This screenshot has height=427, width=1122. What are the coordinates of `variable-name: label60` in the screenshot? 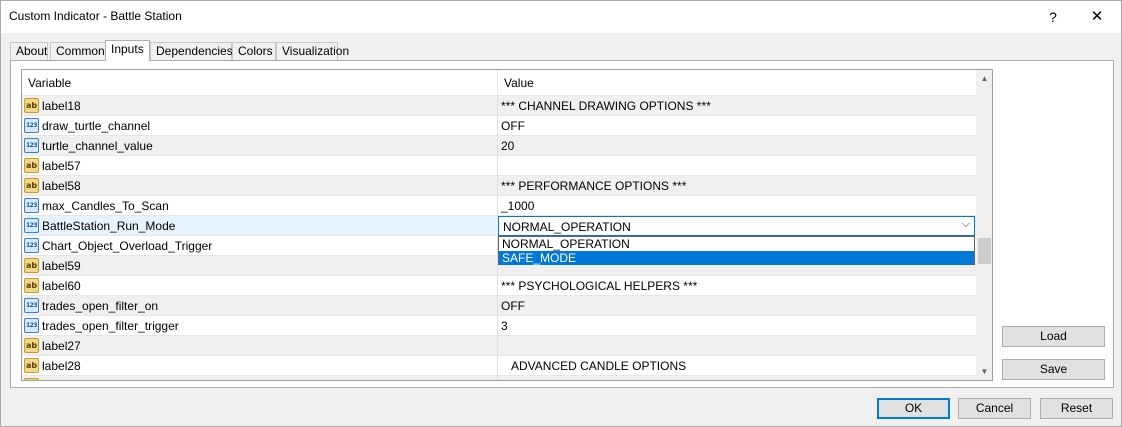 It's located at (61, 286).